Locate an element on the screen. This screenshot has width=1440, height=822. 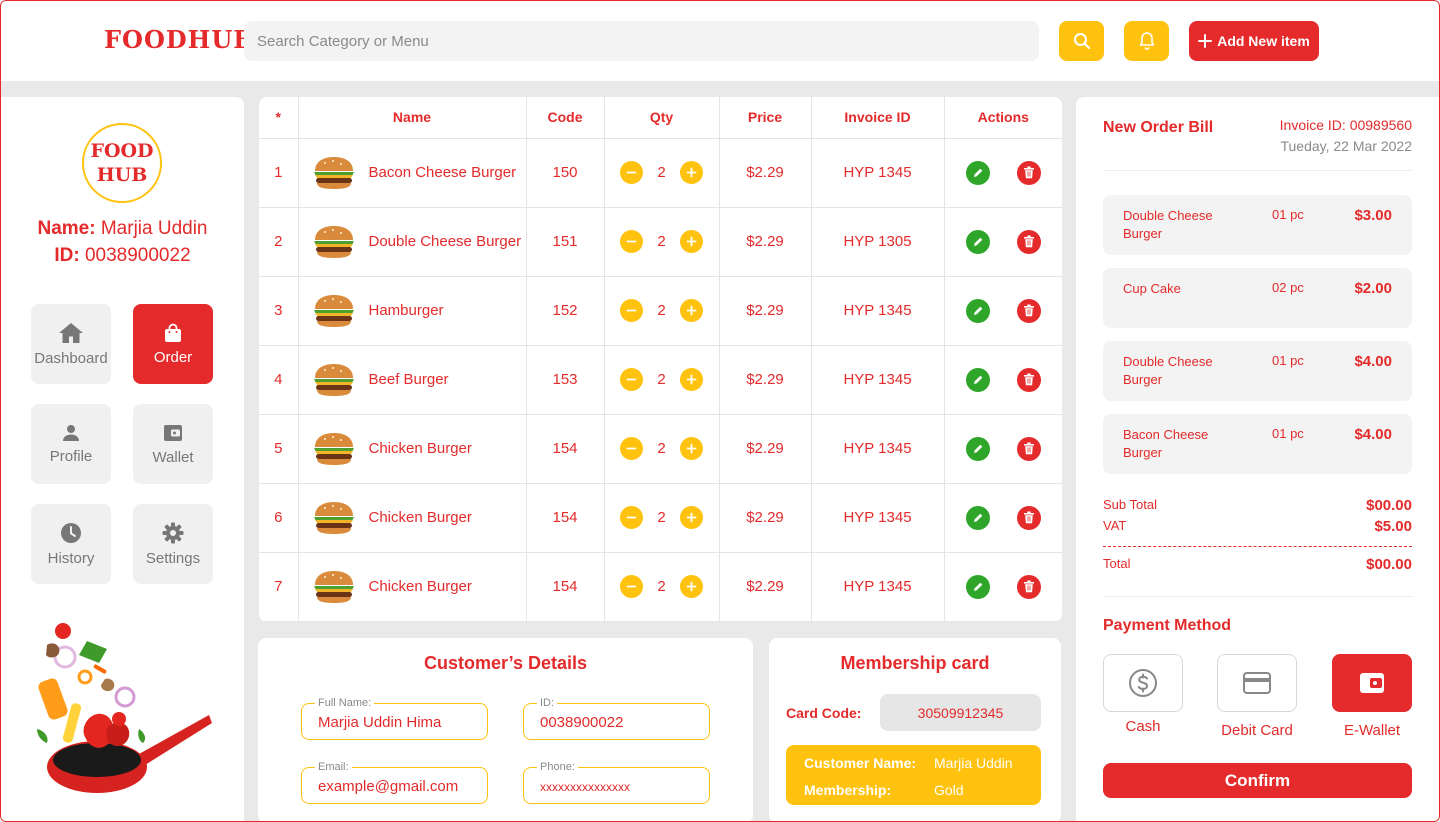
minus-icon is located at coordinates (631, 517).